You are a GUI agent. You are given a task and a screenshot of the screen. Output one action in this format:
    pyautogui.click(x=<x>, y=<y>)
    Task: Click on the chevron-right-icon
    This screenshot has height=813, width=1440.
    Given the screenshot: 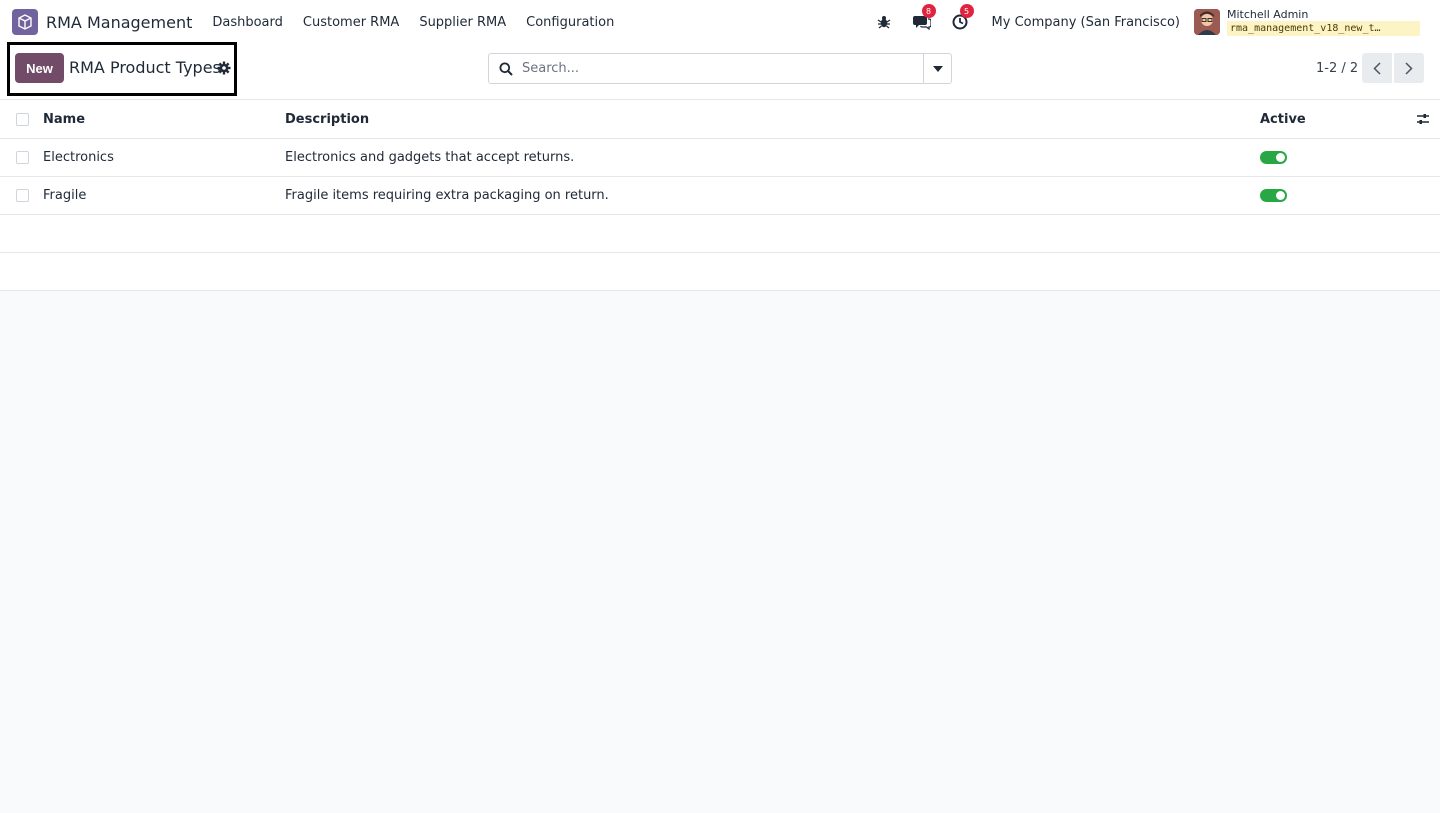 What is the action you would take?
    pyautogui.click(x=1409, y=68)
    